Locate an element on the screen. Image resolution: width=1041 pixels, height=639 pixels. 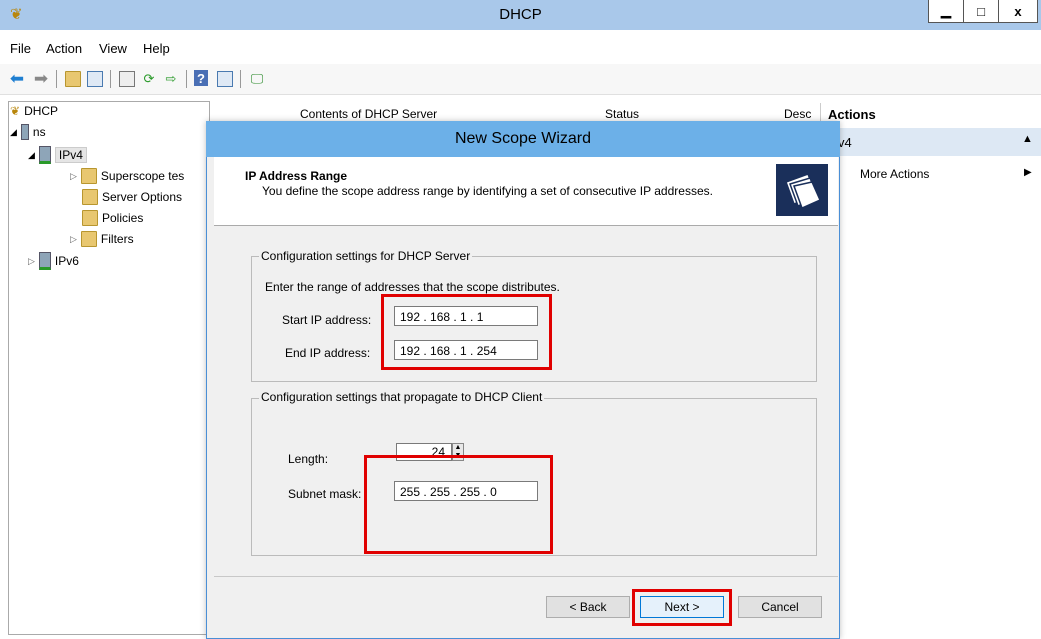
show-hide-tree-icon is located at coordinates (95, 79).